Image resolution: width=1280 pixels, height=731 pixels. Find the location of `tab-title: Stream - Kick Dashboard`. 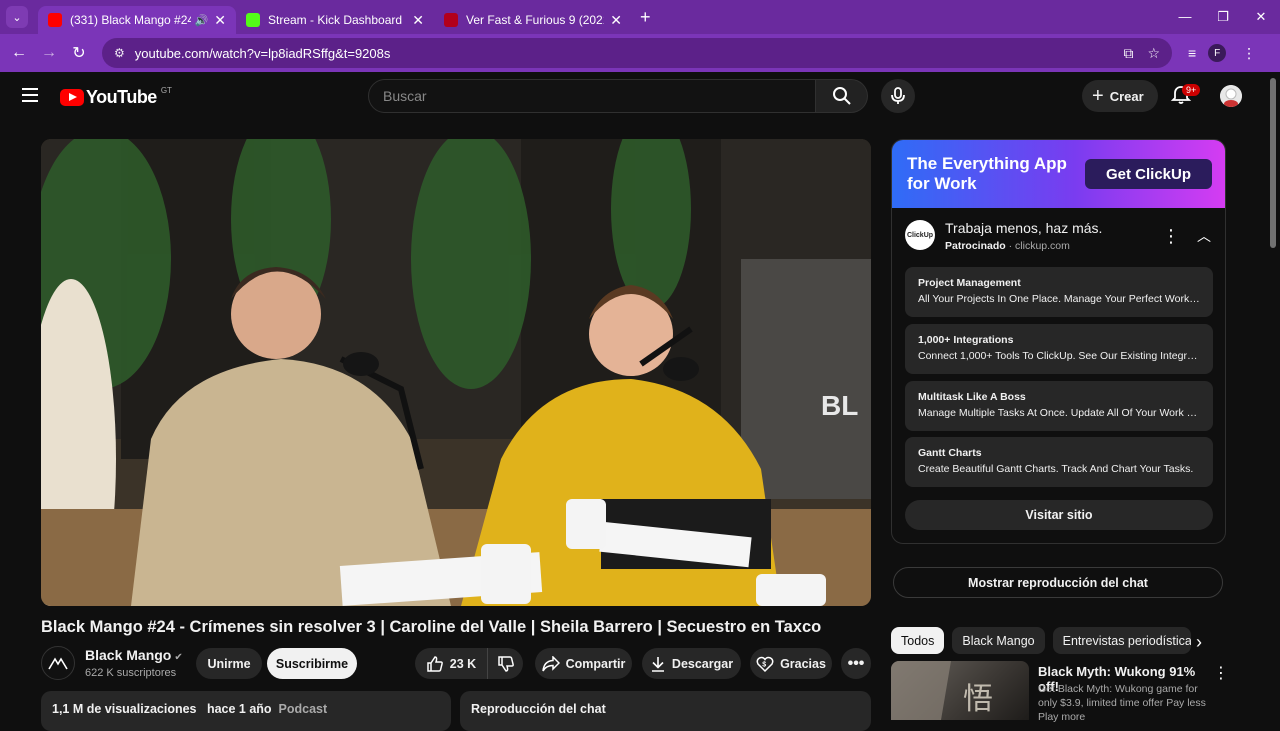

tab-title: Stream - Kick Dashboard is located at coordinates (335, 20).